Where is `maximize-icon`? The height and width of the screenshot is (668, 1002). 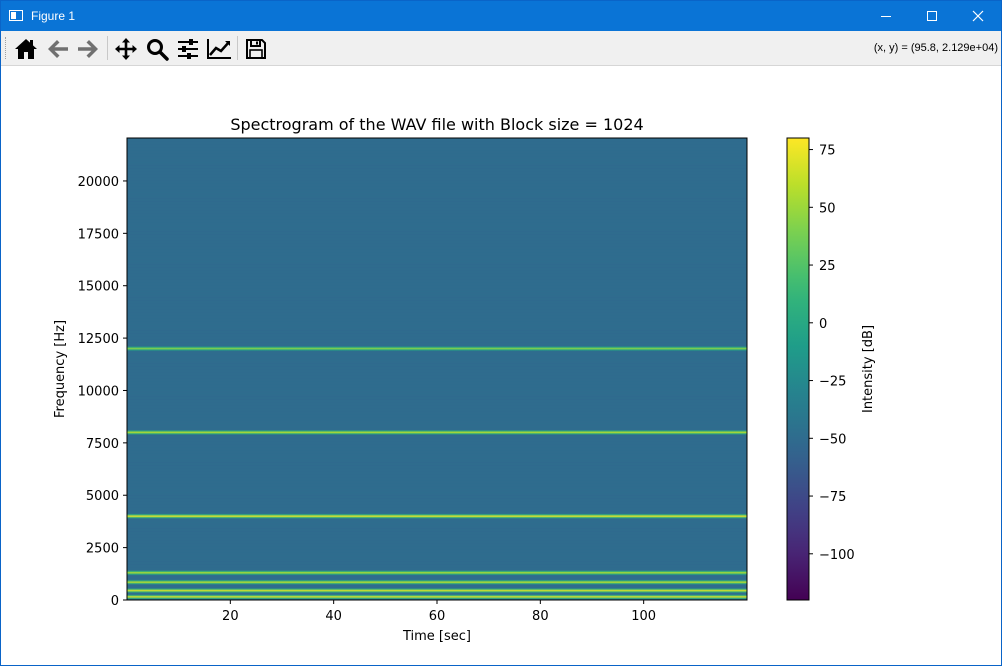
maximize-icon is located at coordinates (932, 16).